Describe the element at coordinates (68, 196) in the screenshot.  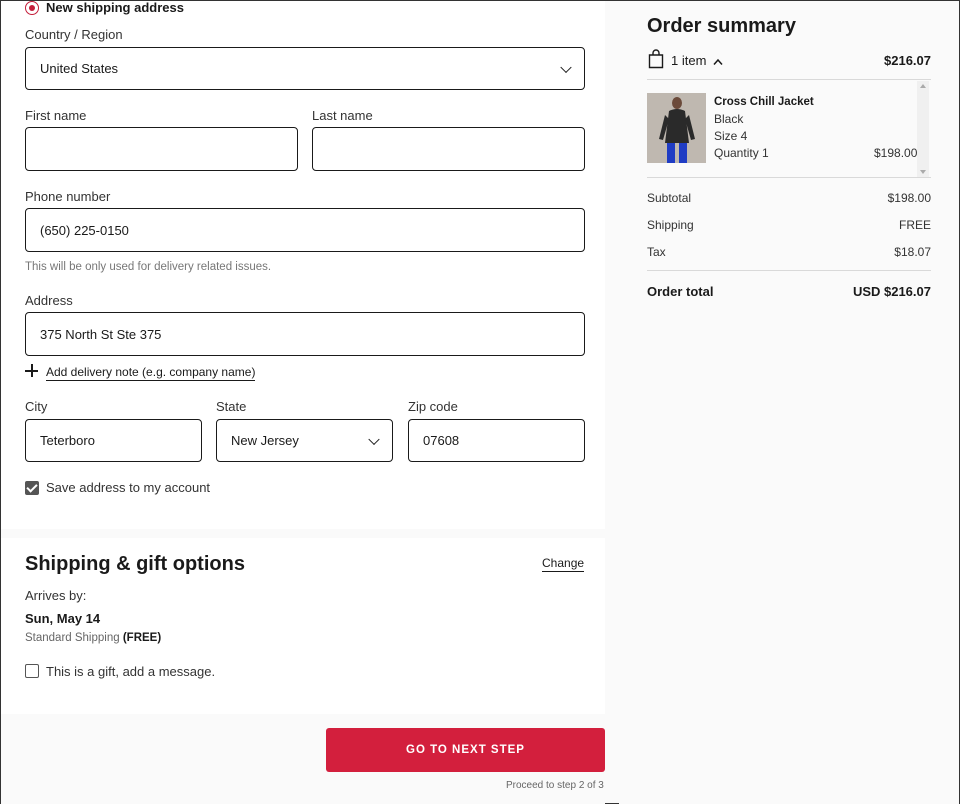
I see `phone-label: Phone number` at that location.